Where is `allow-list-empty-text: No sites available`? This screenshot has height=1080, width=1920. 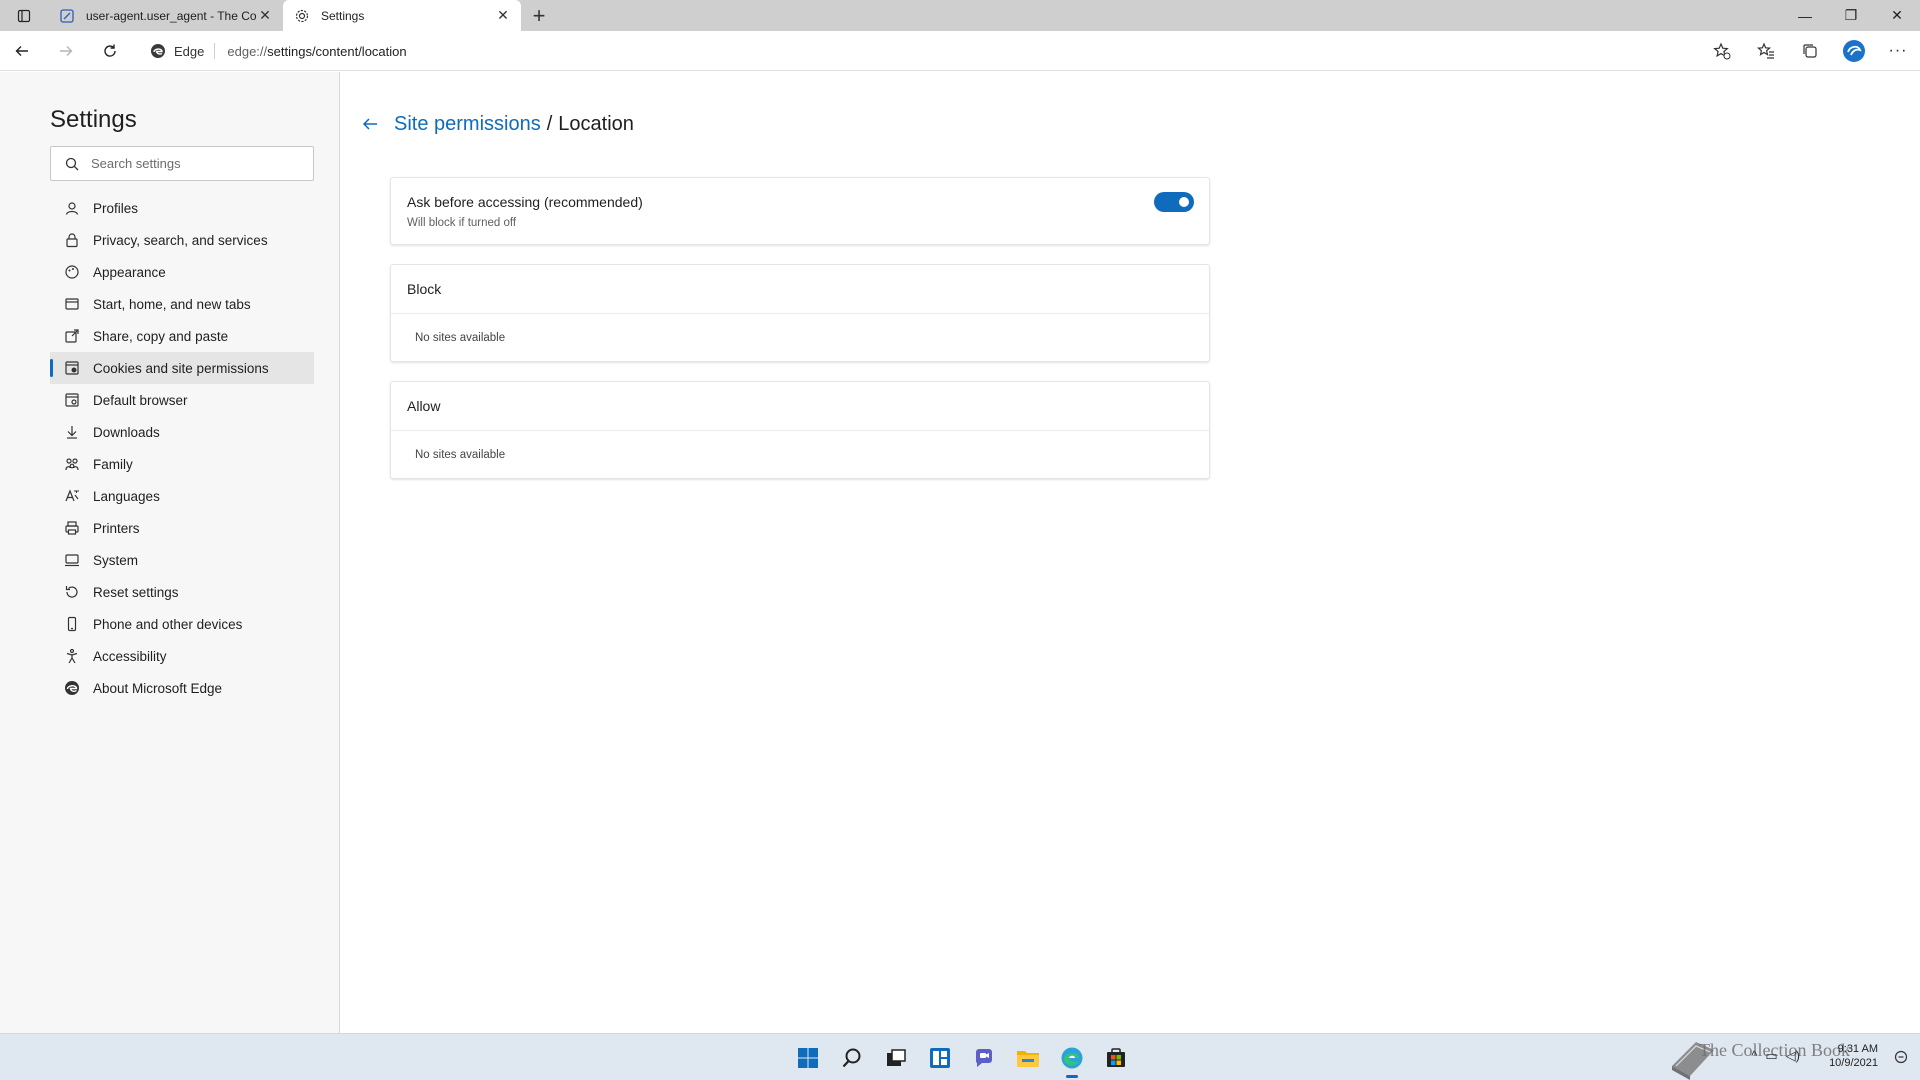
allow-list-empty-text: No sites available is located at coordinates (460, 454).